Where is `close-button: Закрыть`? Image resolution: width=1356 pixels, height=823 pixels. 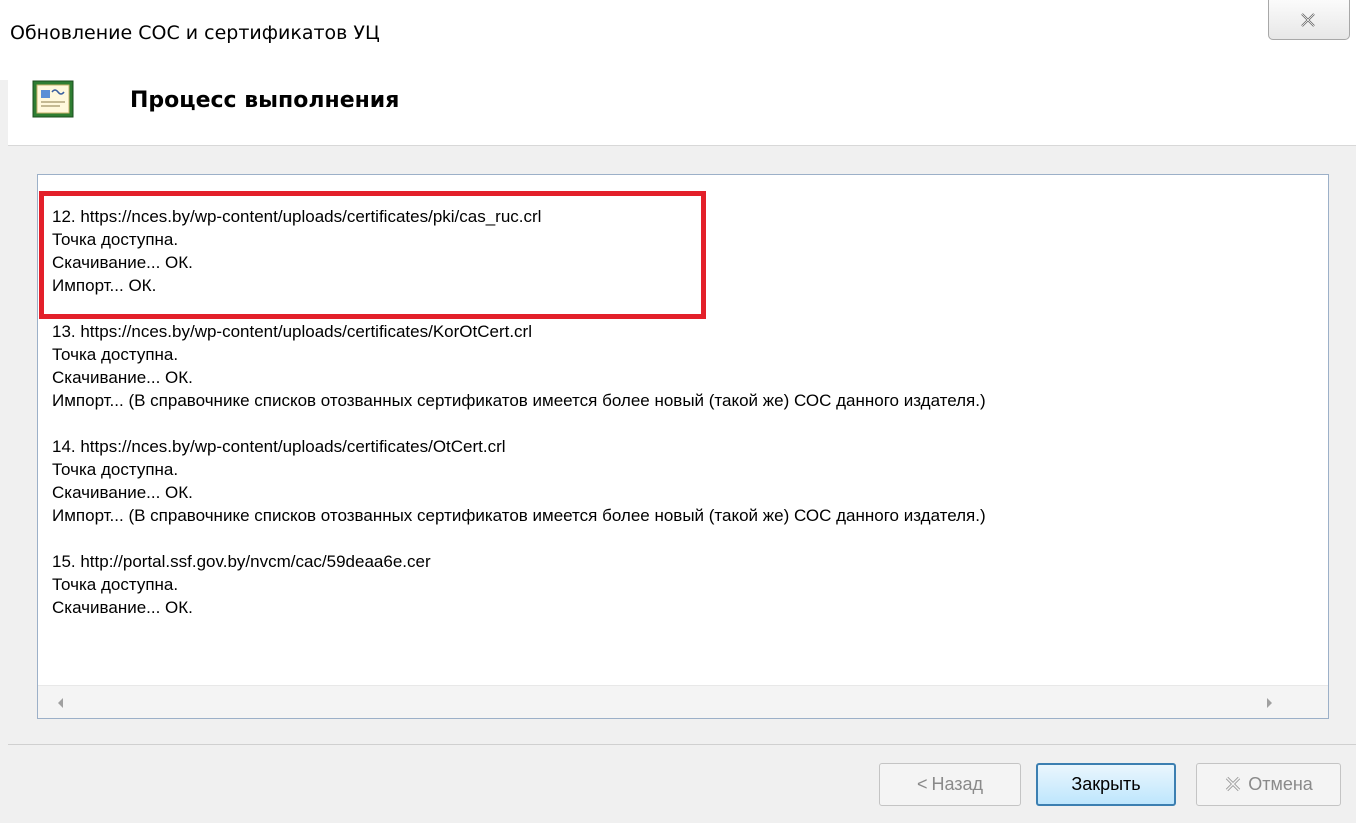 close-button: Закрыть is located at coordinates (1106, 784).